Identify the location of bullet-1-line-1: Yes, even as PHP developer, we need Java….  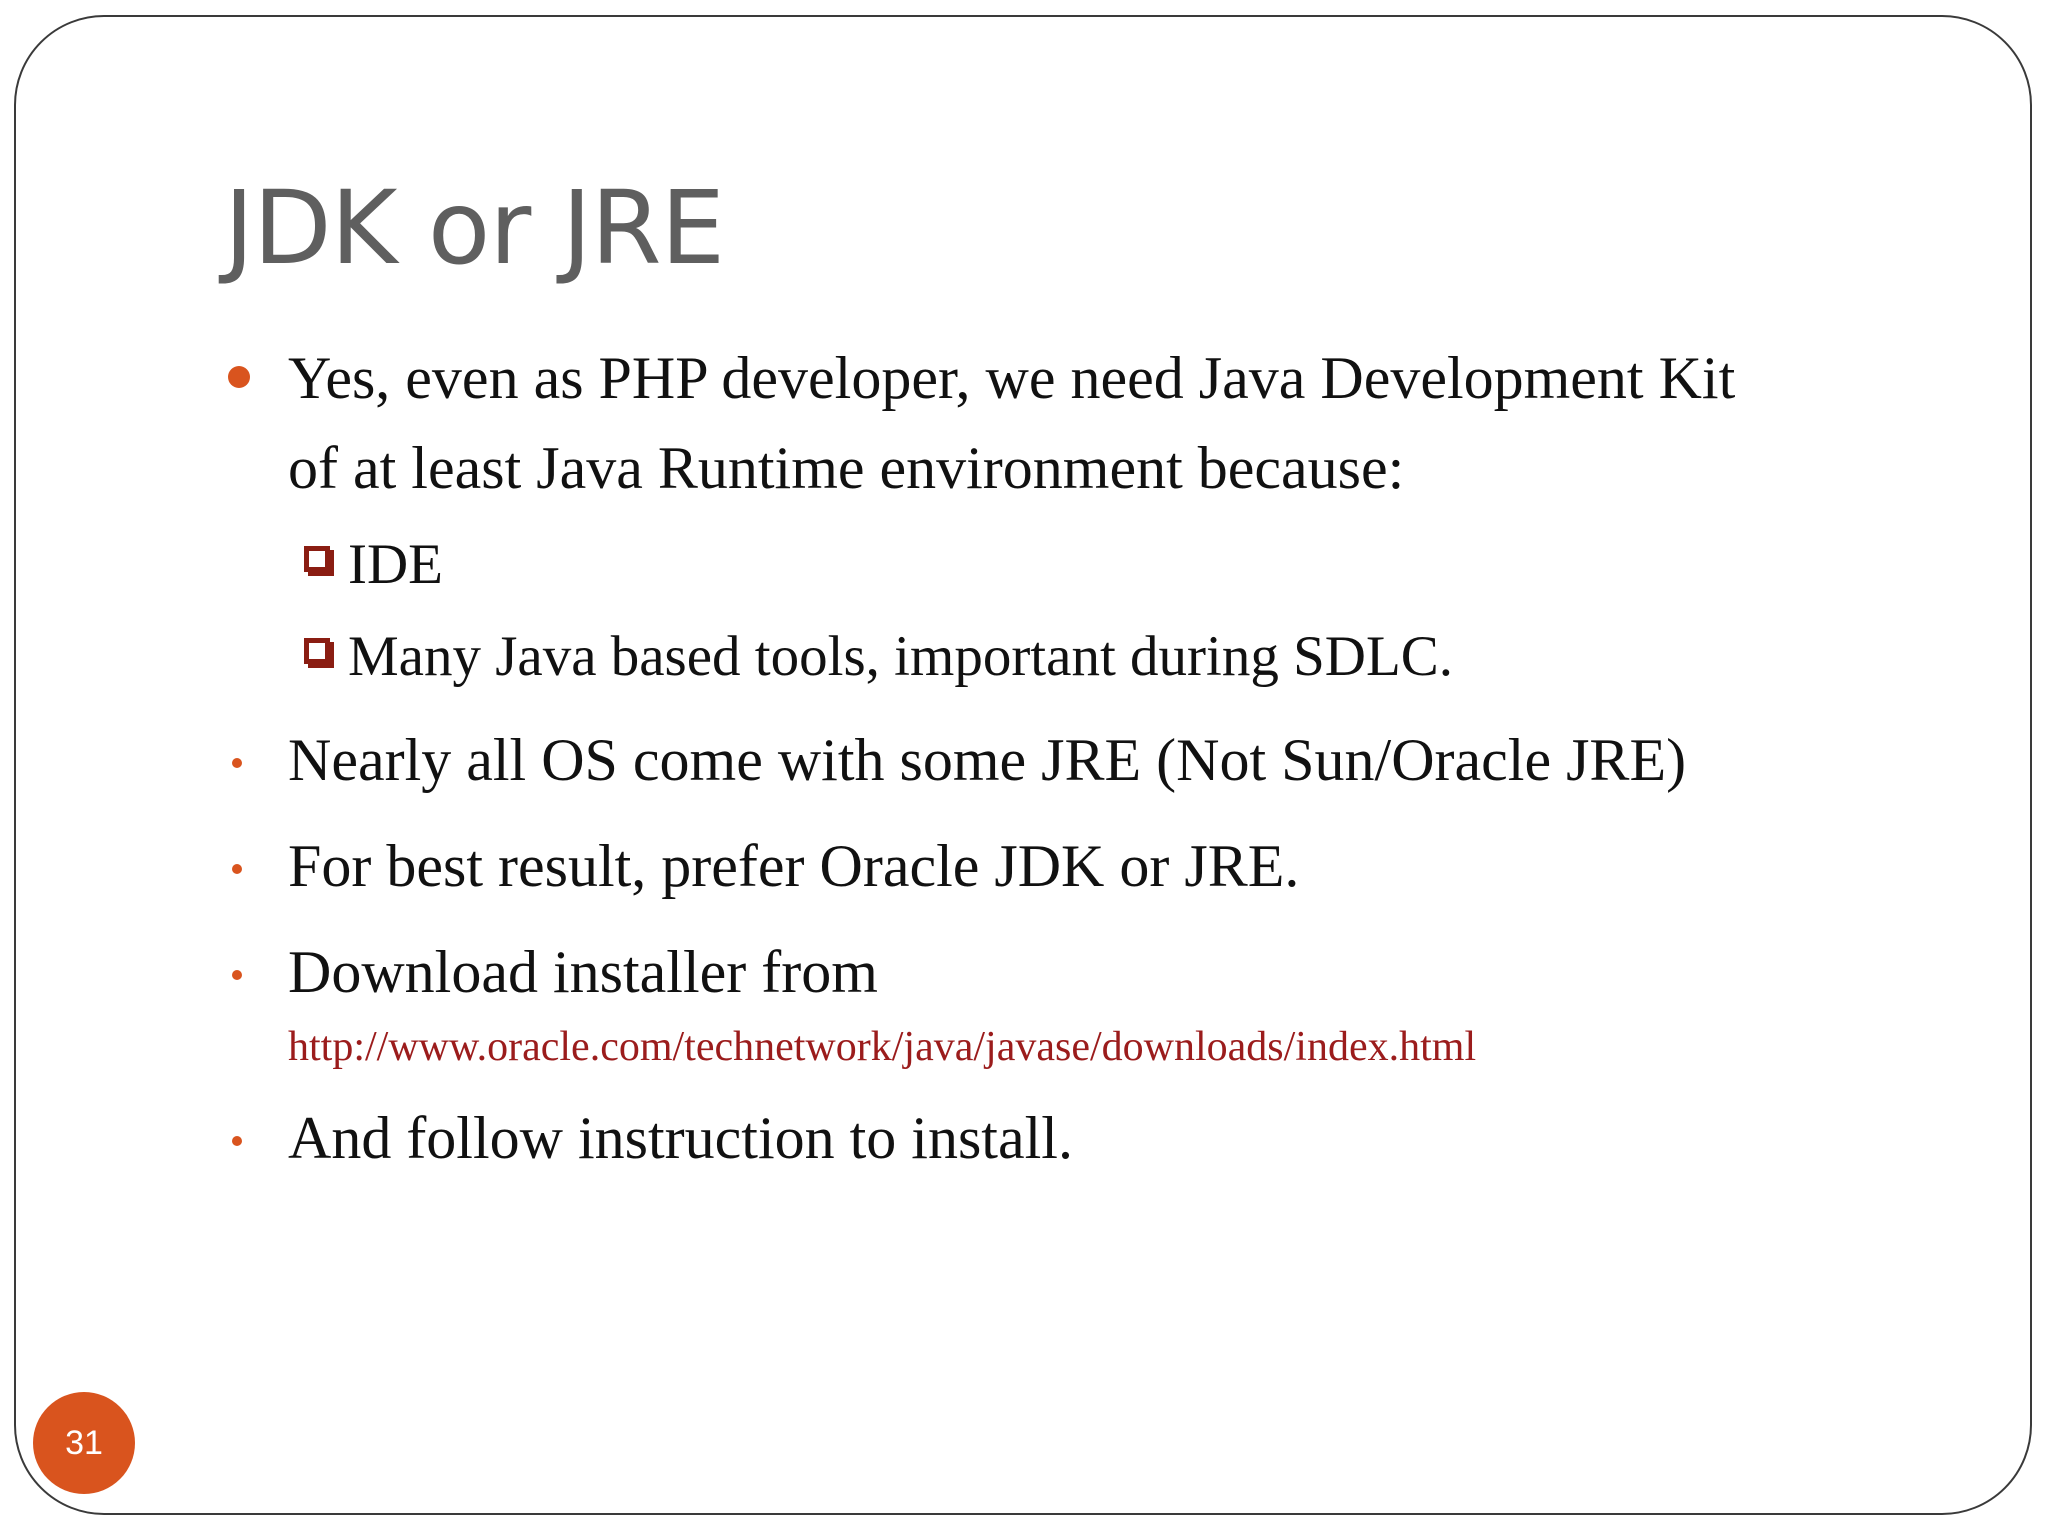
(1012, 378).